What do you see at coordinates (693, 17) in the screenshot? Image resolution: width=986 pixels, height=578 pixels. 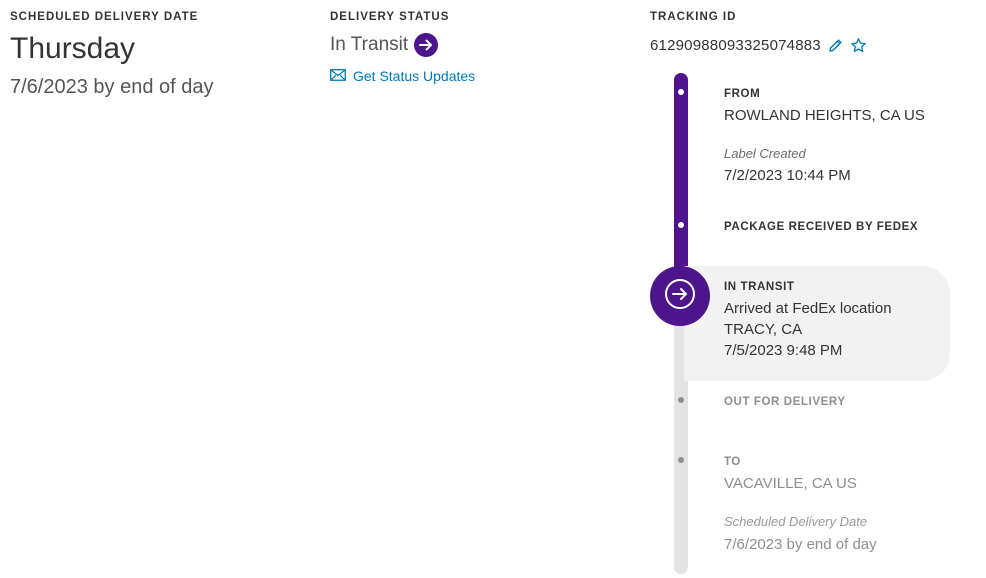 I see `tracking-id-label: TRACKING ID` at bounding box center [693, 17].